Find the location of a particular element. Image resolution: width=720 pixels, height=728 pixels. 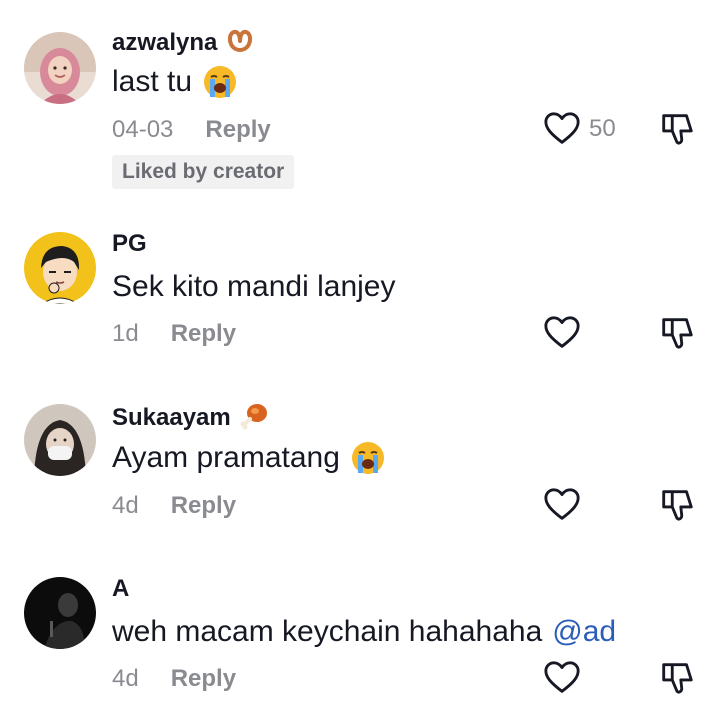

username: azwalyna is located at coordinates (183, 43).